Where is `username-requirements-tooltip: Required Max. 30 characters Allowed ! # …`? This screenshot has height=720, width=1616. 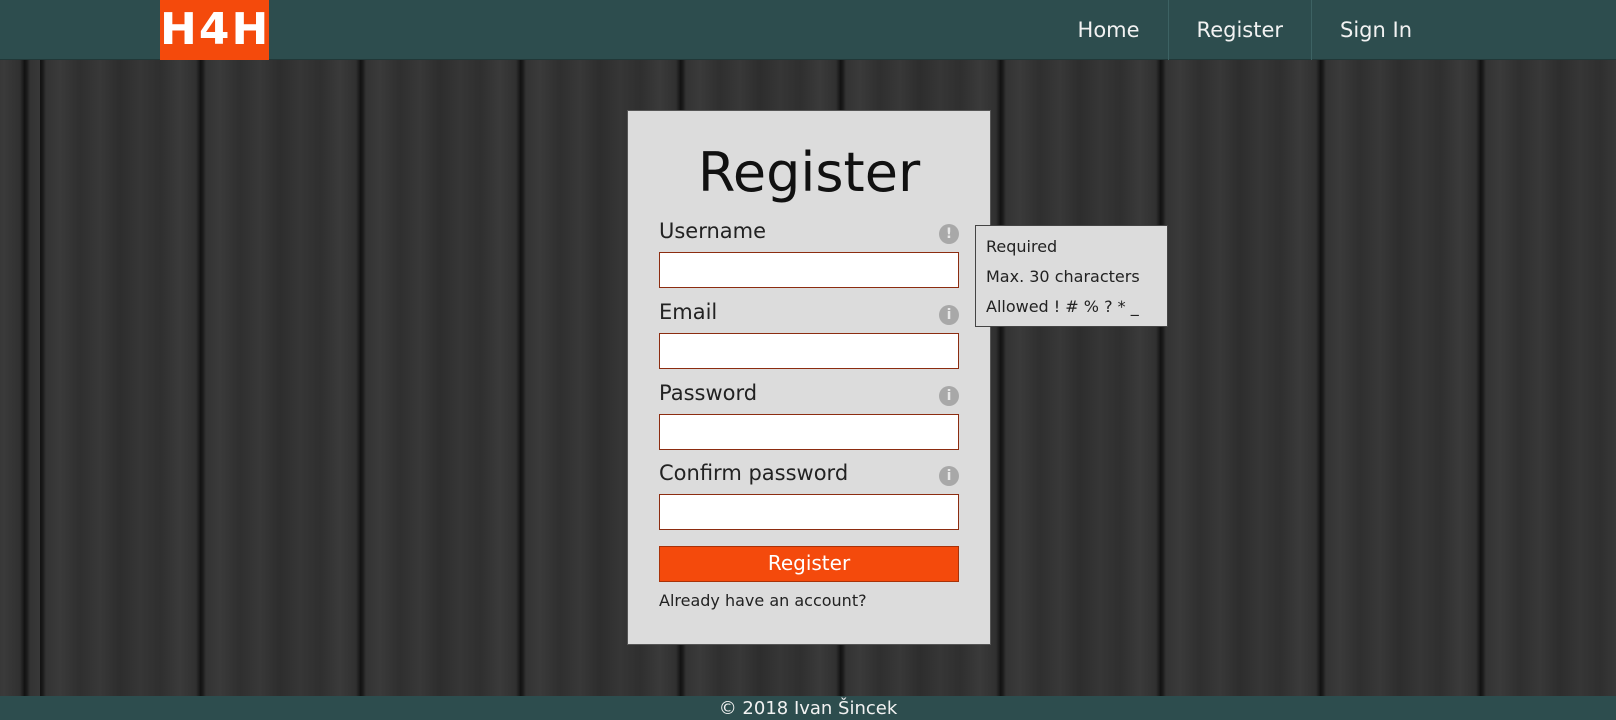 username-requirements-tooltip: Required Max. 30 characters Allowed ! # … is located at coordinates (1071, 276).